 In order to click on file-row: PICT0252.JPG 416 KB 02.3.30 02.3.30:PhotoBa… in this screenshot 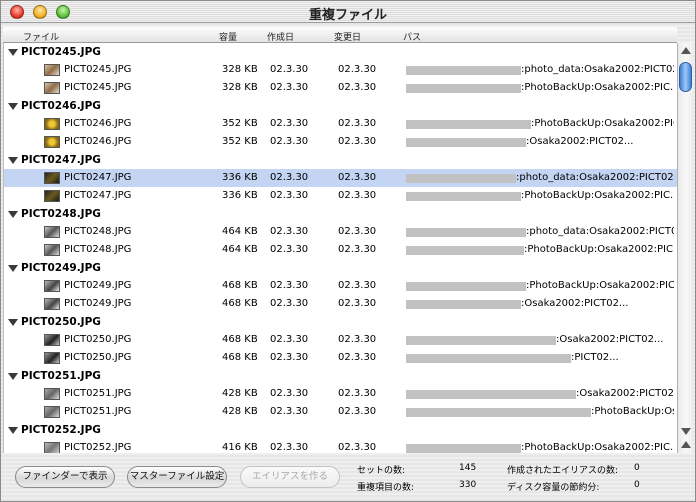, I will do `click(340, 446)`.